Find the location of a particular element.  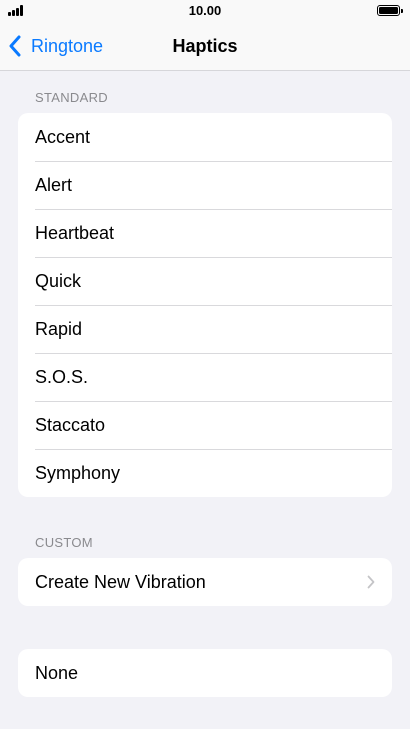

haptic-option-heartbeat: Heartbeat is located at coordinates (205, 233).